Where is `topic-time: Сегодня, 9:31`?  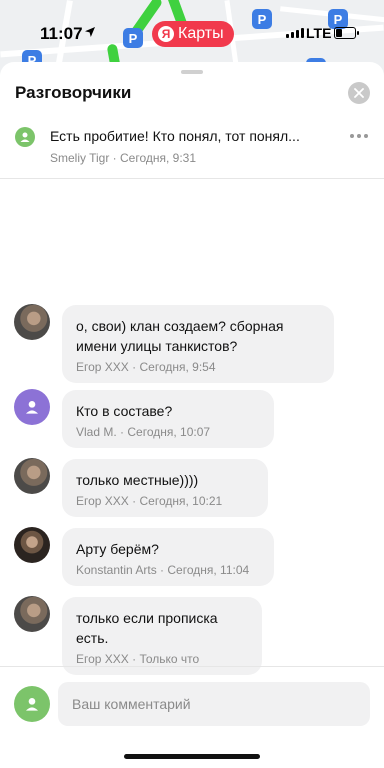 topic-time: Сегодня, 9:31 is located at coordinates (158, 158).